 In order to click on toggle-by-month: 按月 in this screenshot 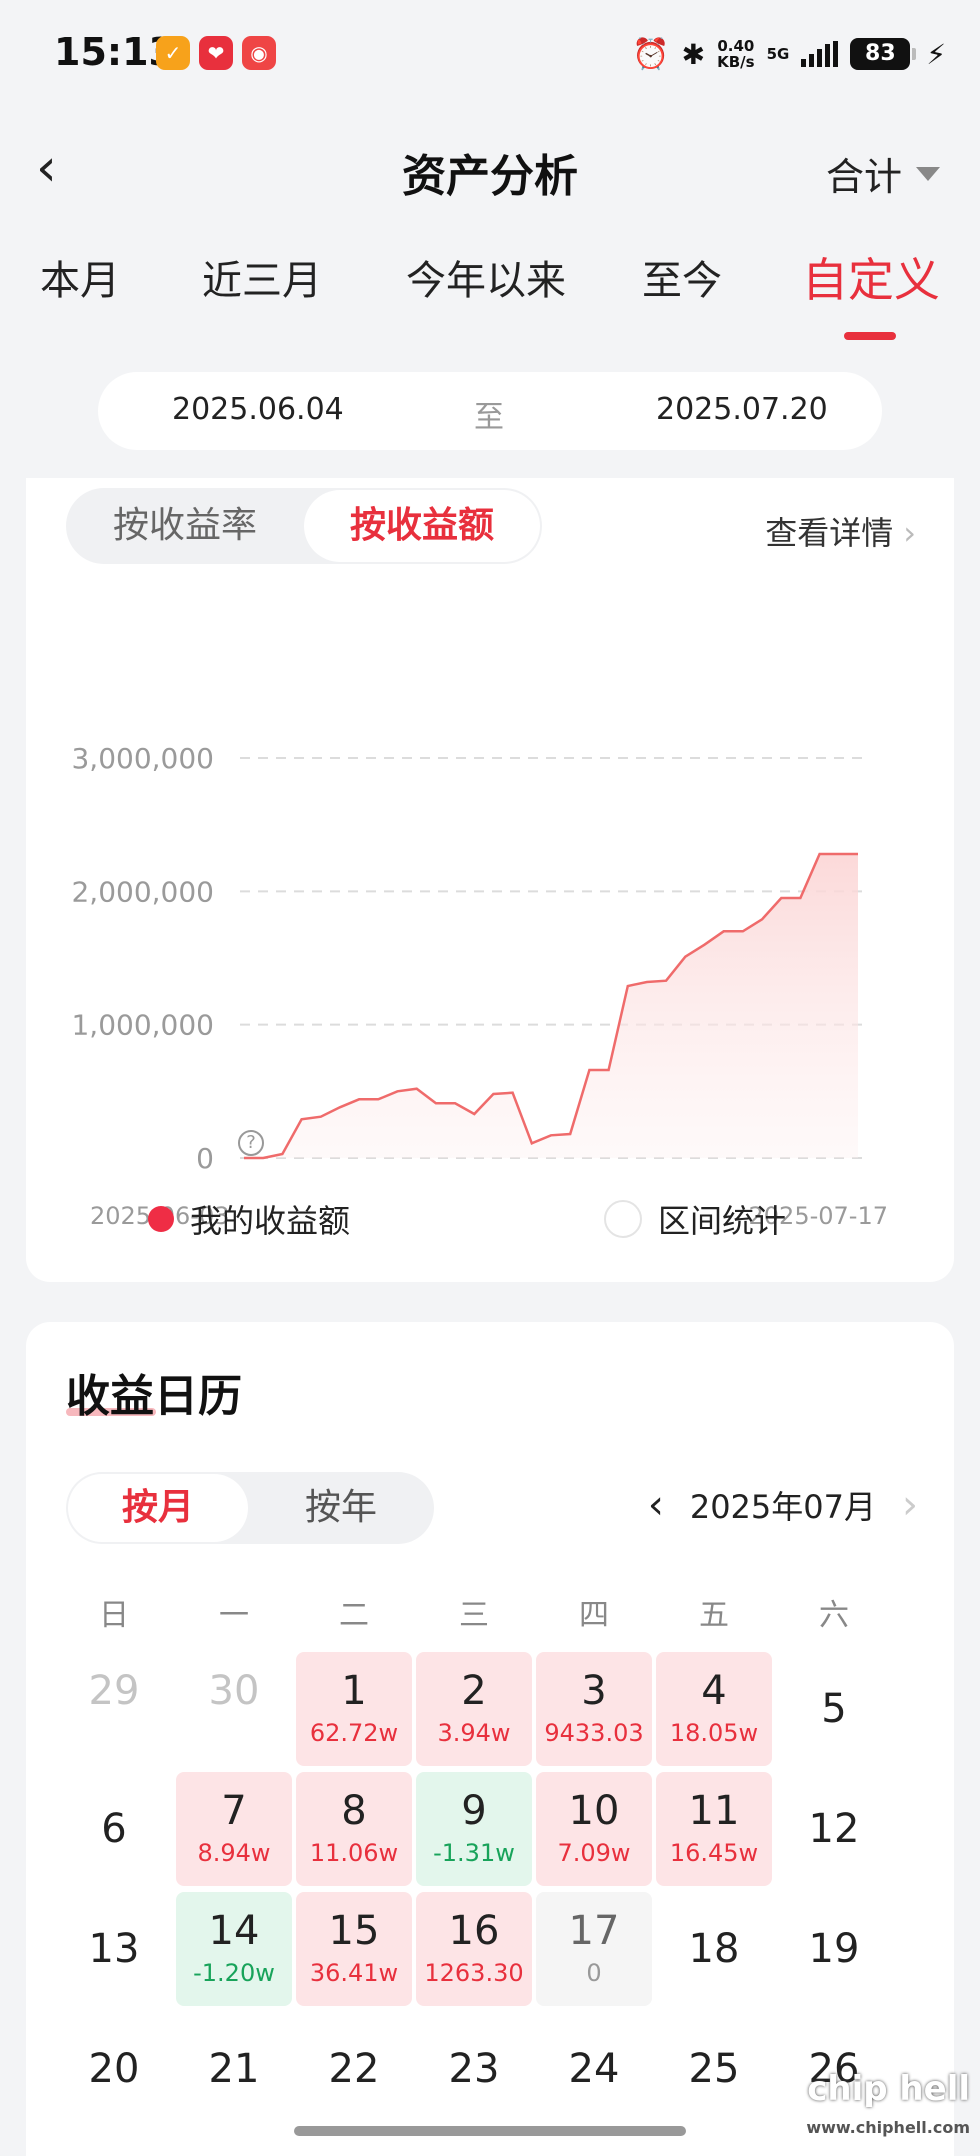, I will do `click(158, 1508)`.